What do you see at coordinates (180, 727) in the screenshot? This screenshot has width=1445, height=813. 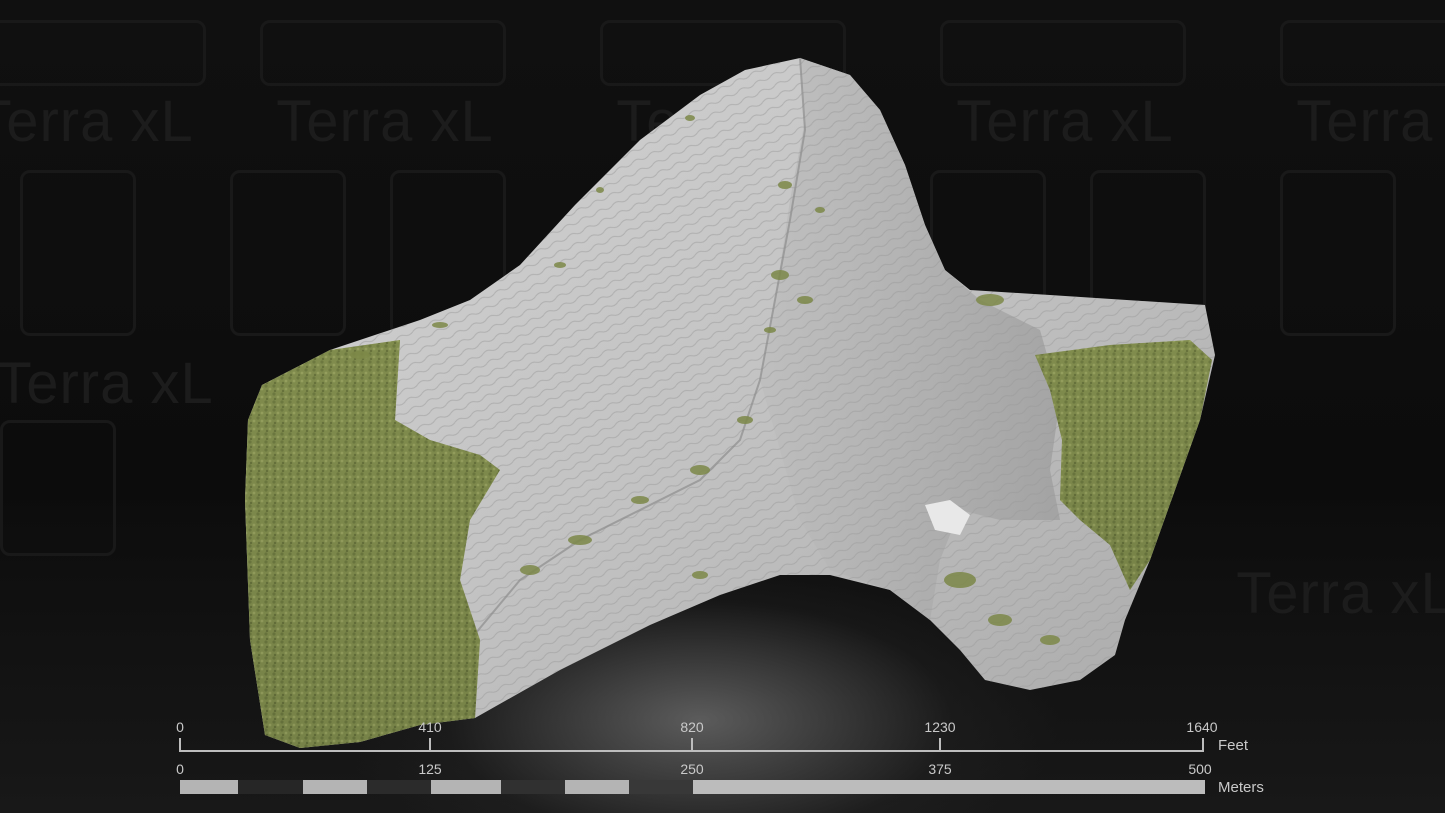 I see `feet-label-0: 0` at bounding box center [180, 727].